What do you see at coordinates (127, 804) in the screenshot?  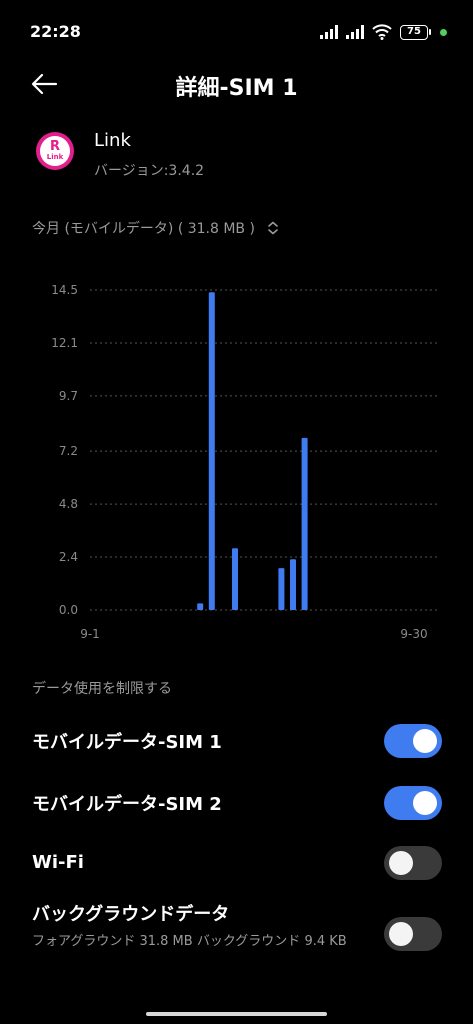 I see `row-label: モバイルデータ-SIM 2` at bounding box center [127, 804].